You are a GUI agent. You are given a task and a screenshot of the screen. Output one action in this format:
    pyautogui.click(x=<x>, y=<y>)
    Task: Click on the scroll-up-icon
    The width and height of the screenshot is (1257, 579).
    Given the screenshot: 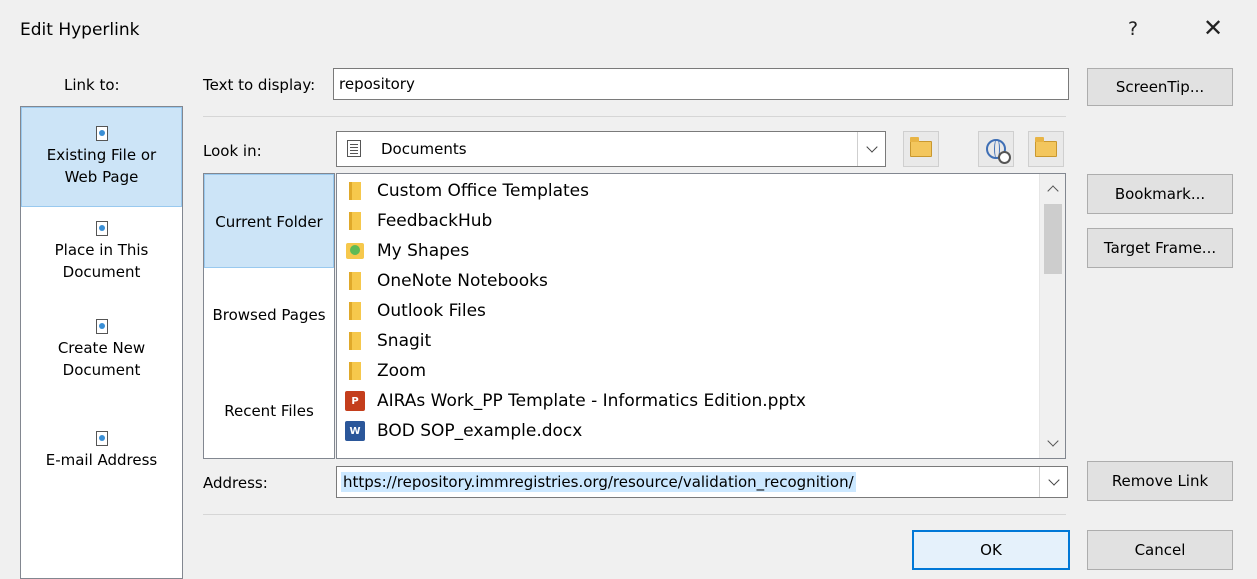 What is the action you would take?
    pyautogui.click(x=1052, y=189)
    